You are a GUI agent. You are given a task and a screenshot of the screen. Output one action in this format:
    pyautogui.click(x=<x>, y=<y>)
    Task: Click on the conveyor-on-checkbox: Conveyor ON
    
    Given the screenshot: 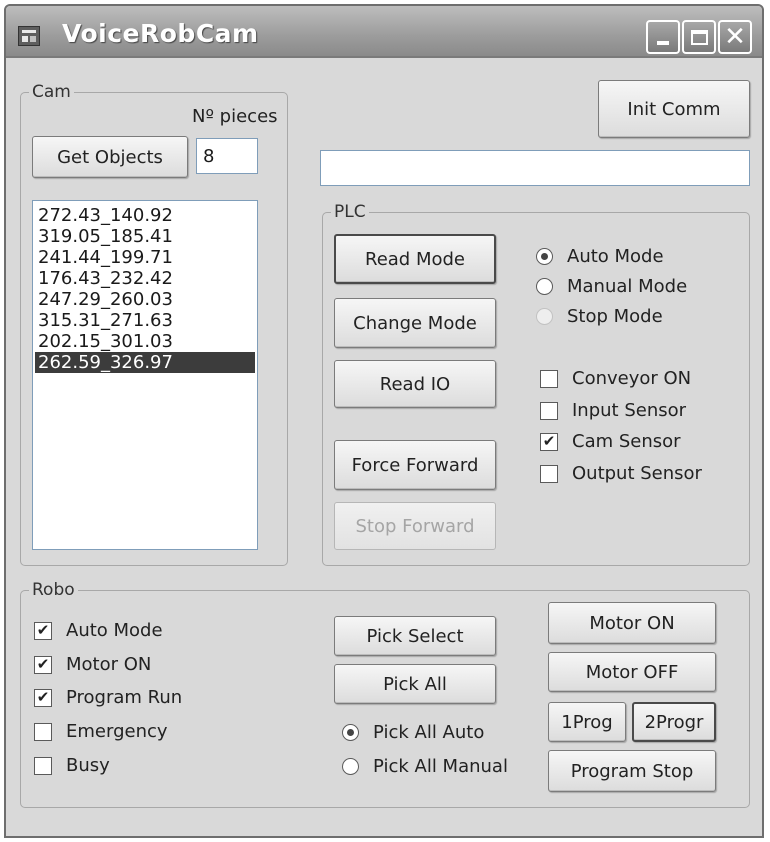 What is the action you would take?
    pyautogui.click(x=615, y=378)
    